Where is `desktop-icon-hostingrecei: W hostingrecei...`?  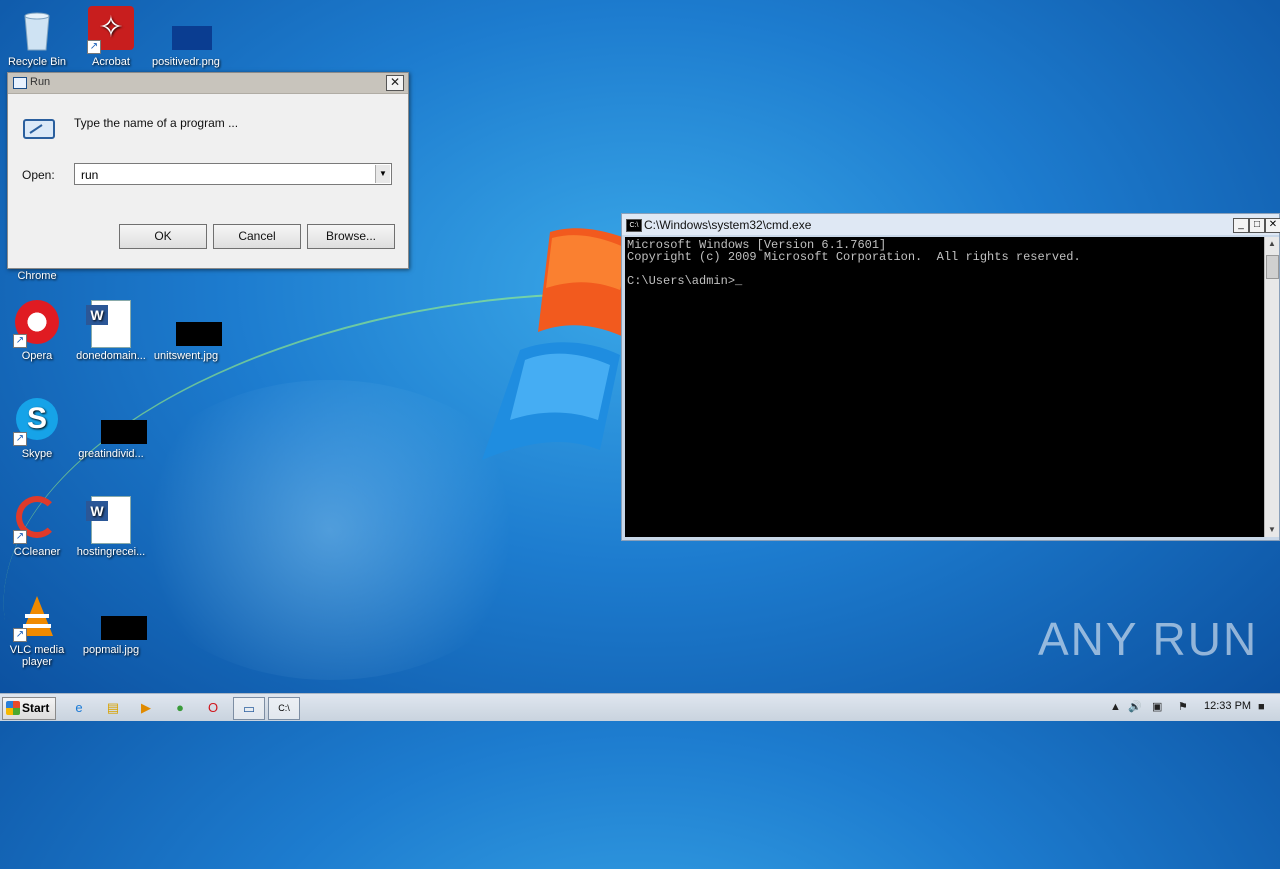
desktop-icon-hostingrecei: W hostingrecei... is located at coordinates (111, 527).